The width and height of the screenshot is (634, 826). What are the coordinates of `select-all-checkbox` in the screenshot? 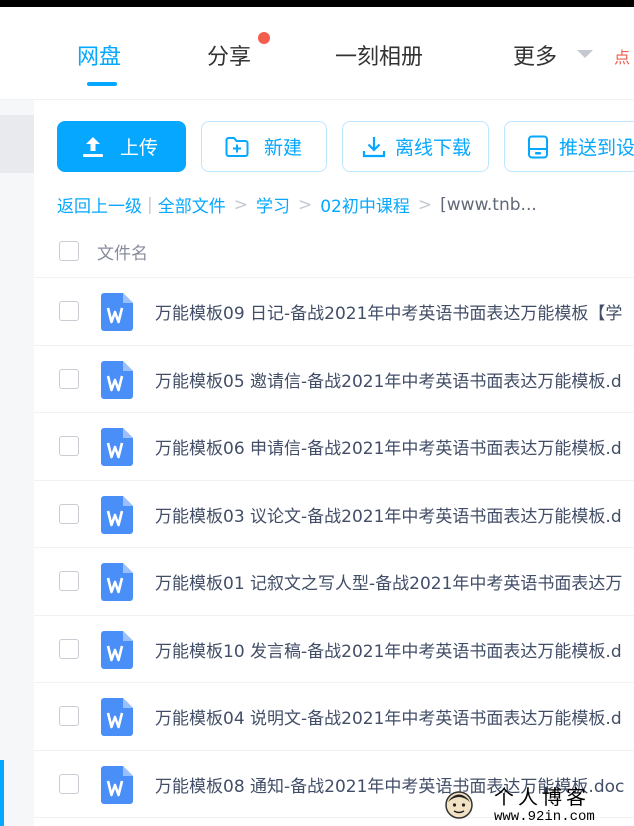 It's located at (69, 251).